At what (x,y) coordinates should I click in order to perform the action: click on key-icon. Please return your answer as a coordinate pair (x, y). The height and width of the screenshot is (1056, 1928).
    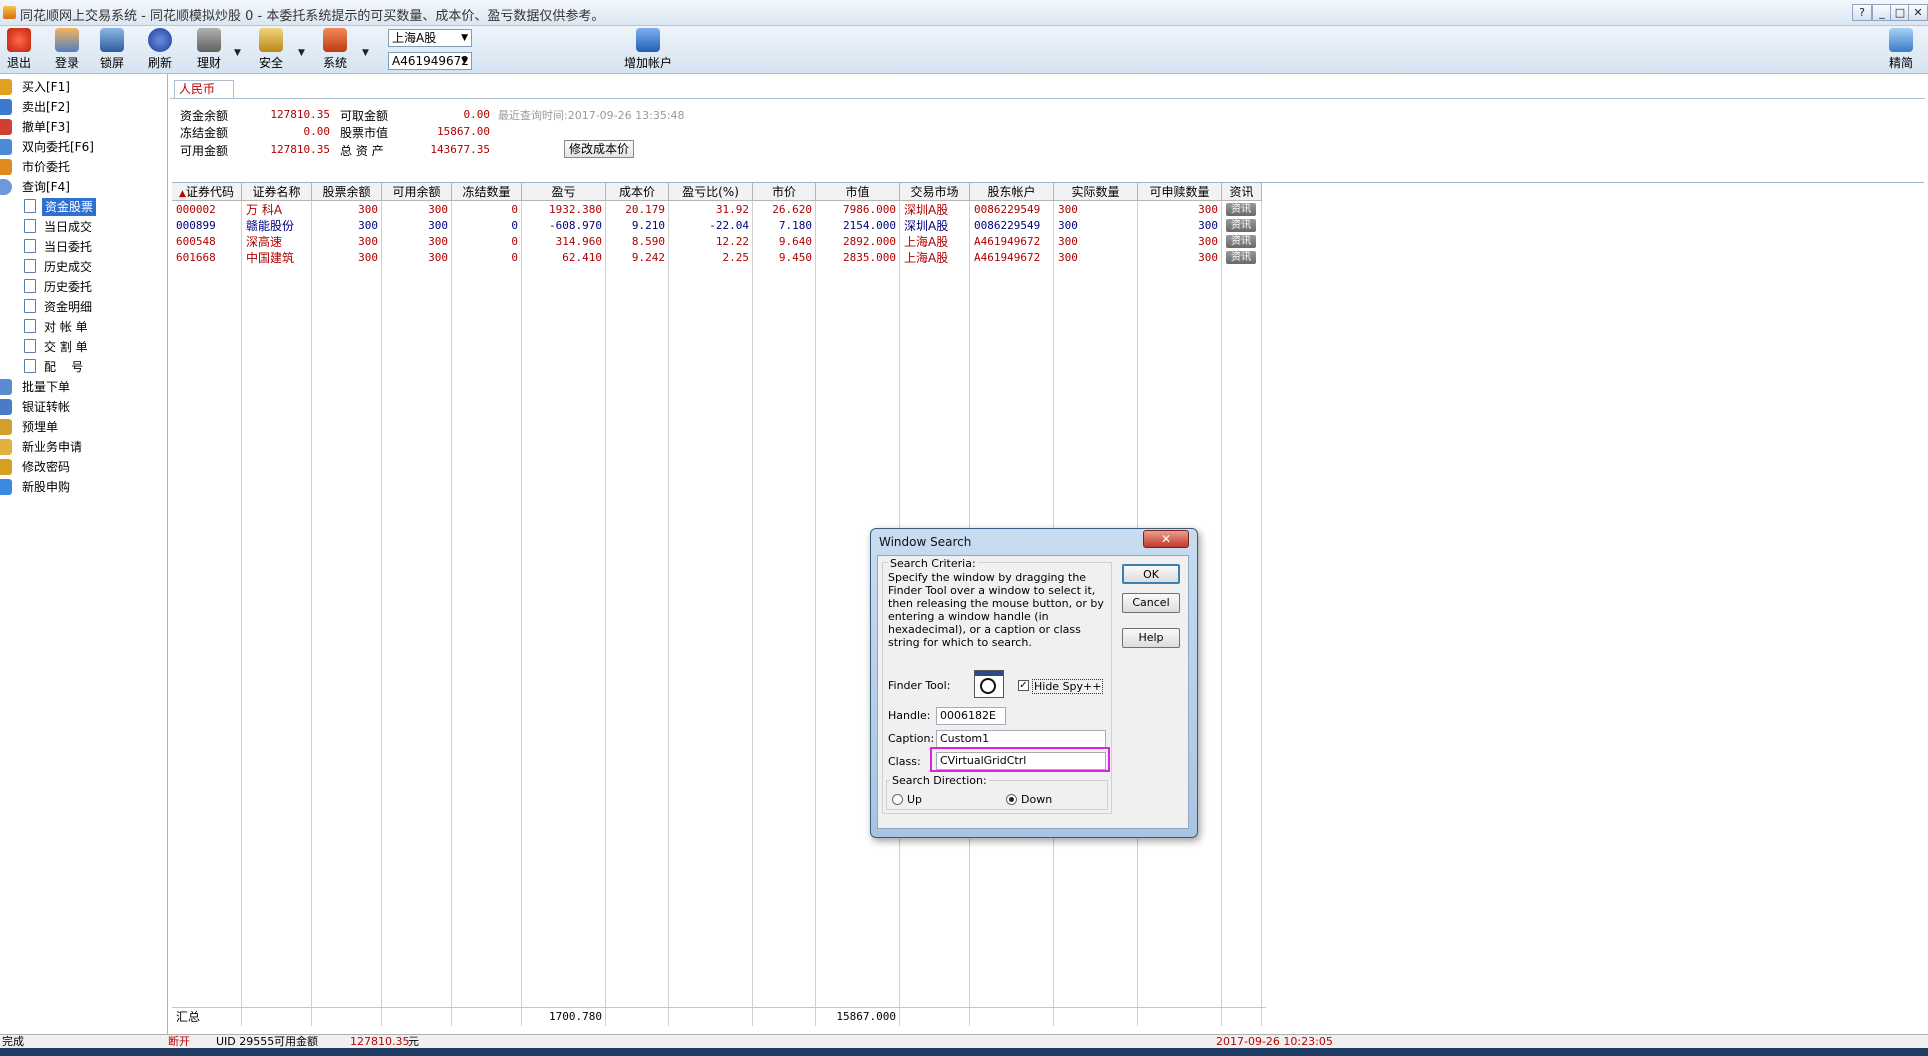
    Looking at the image, I should click on (6, 467).